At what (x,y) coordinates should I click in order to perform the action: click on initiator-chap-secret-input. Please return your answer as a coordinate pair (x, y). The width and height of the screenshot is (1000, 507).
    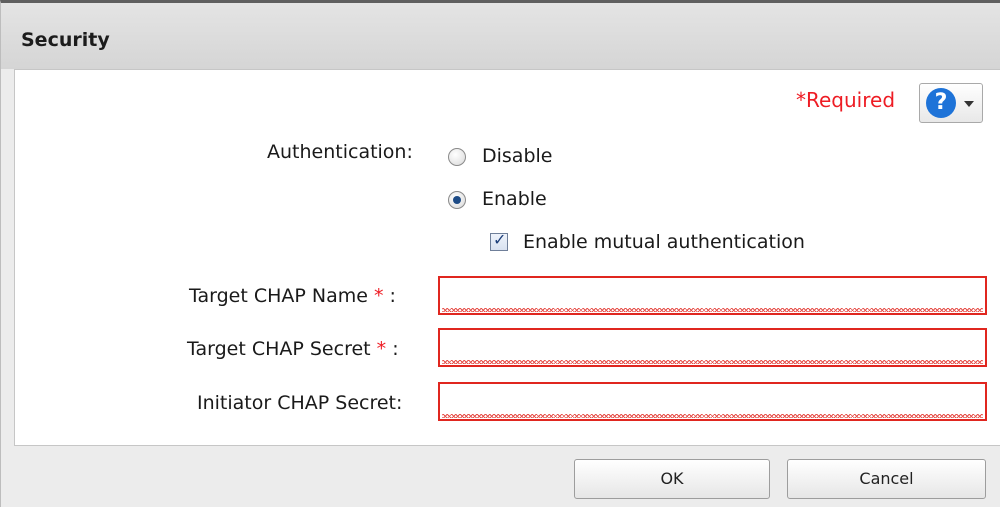
    Looking at the image, I should click on (712, 401).